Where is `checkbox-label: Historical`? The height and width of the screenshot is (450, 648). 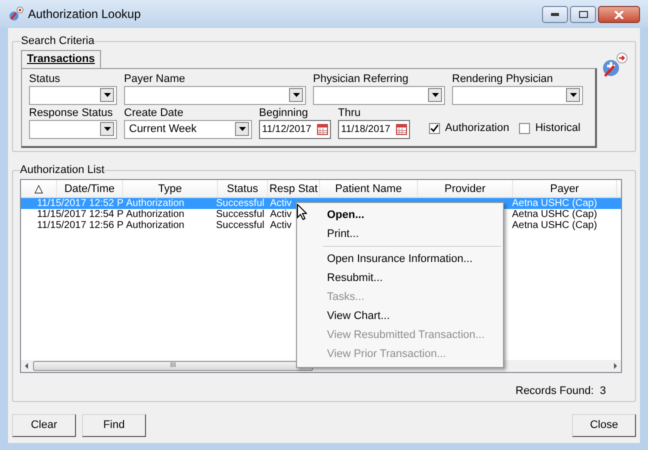 checkbox-label: Historical is located at coordinates (557, 128).